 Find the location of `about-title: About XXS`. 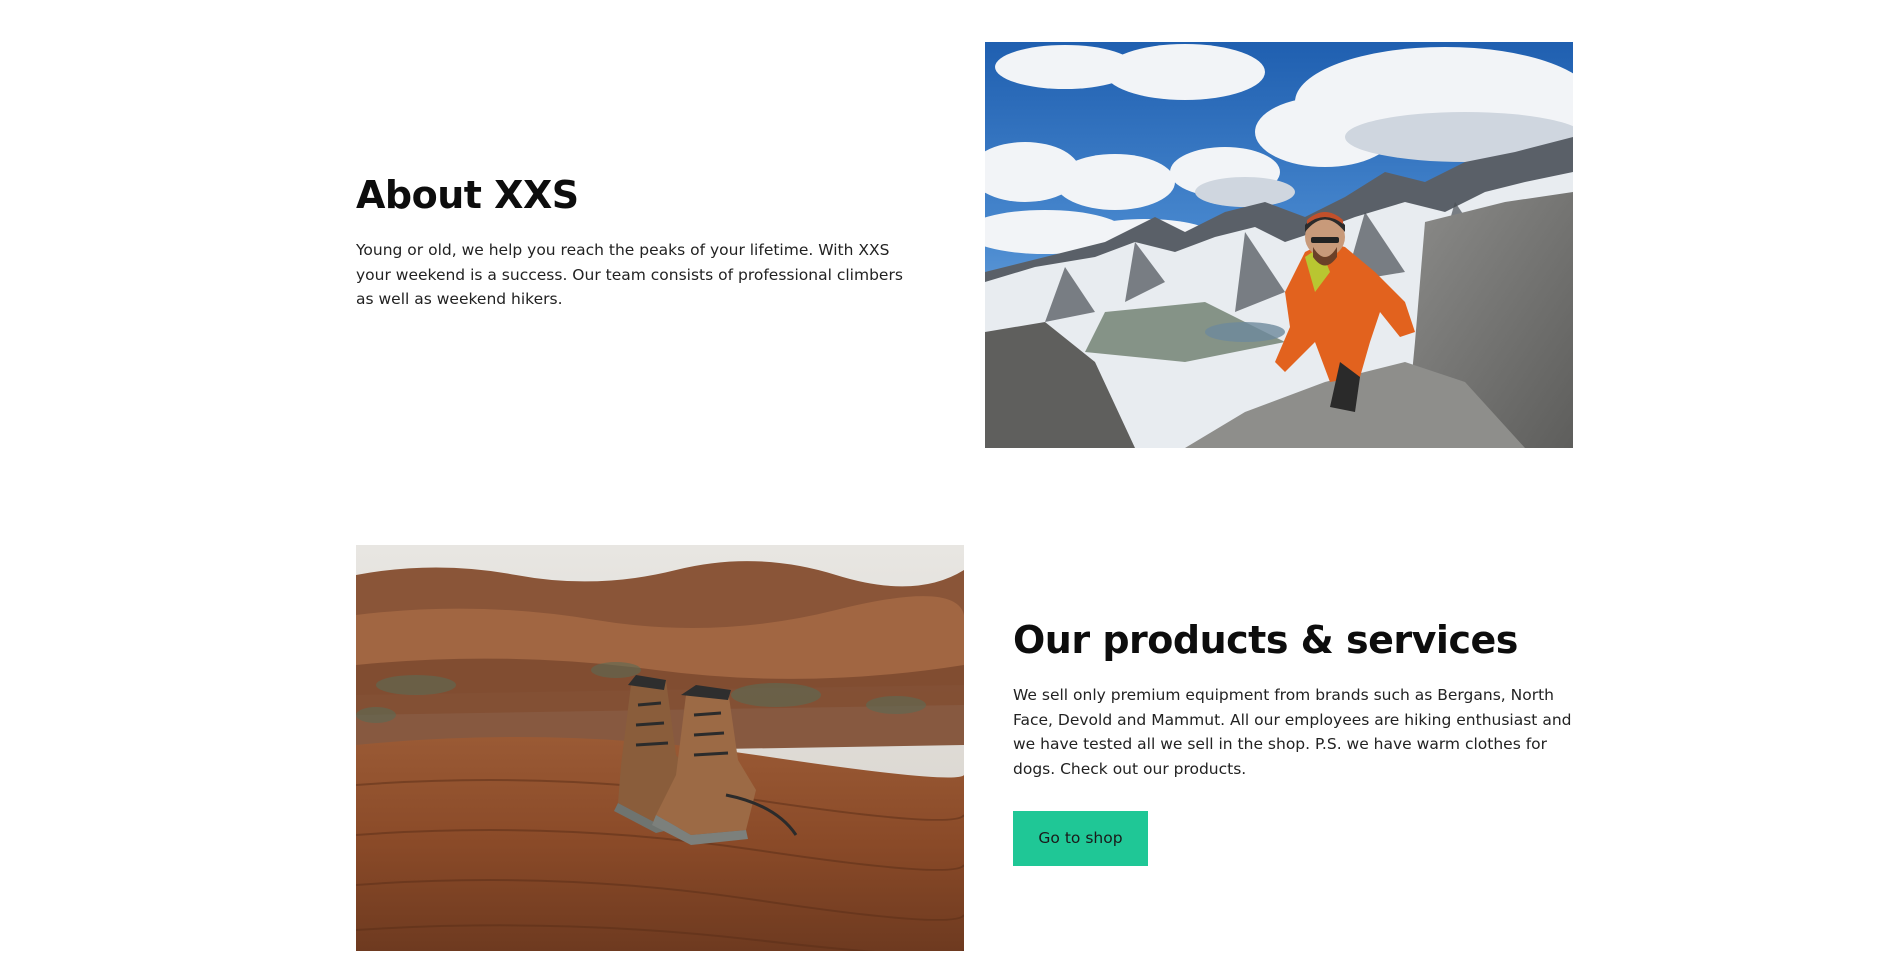

about-title: About XXS is located at coordinates (467, 195).